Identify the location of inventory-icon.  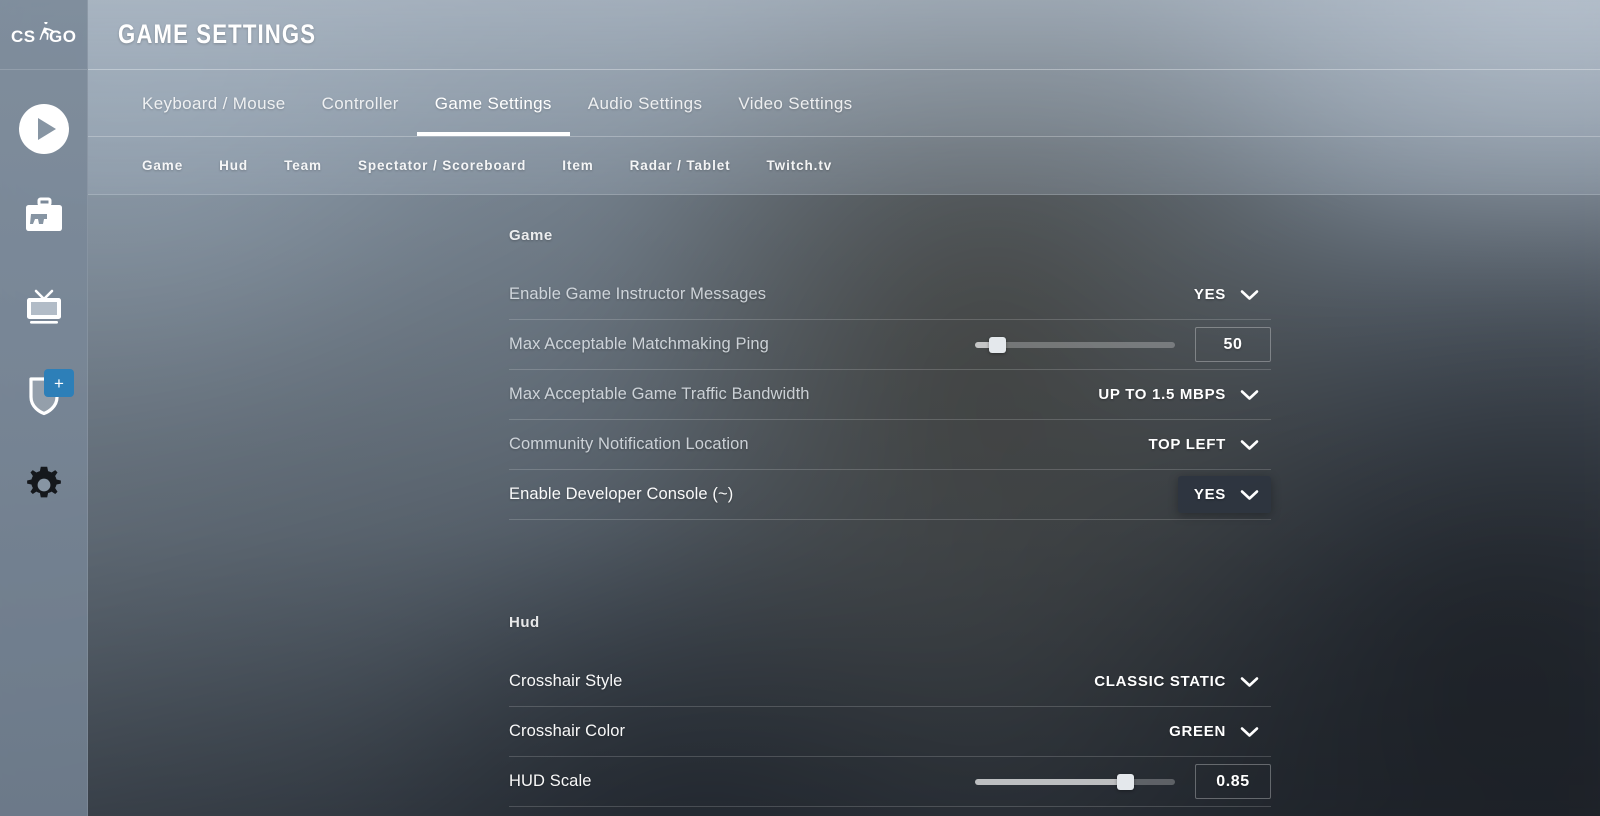
(43, 214).